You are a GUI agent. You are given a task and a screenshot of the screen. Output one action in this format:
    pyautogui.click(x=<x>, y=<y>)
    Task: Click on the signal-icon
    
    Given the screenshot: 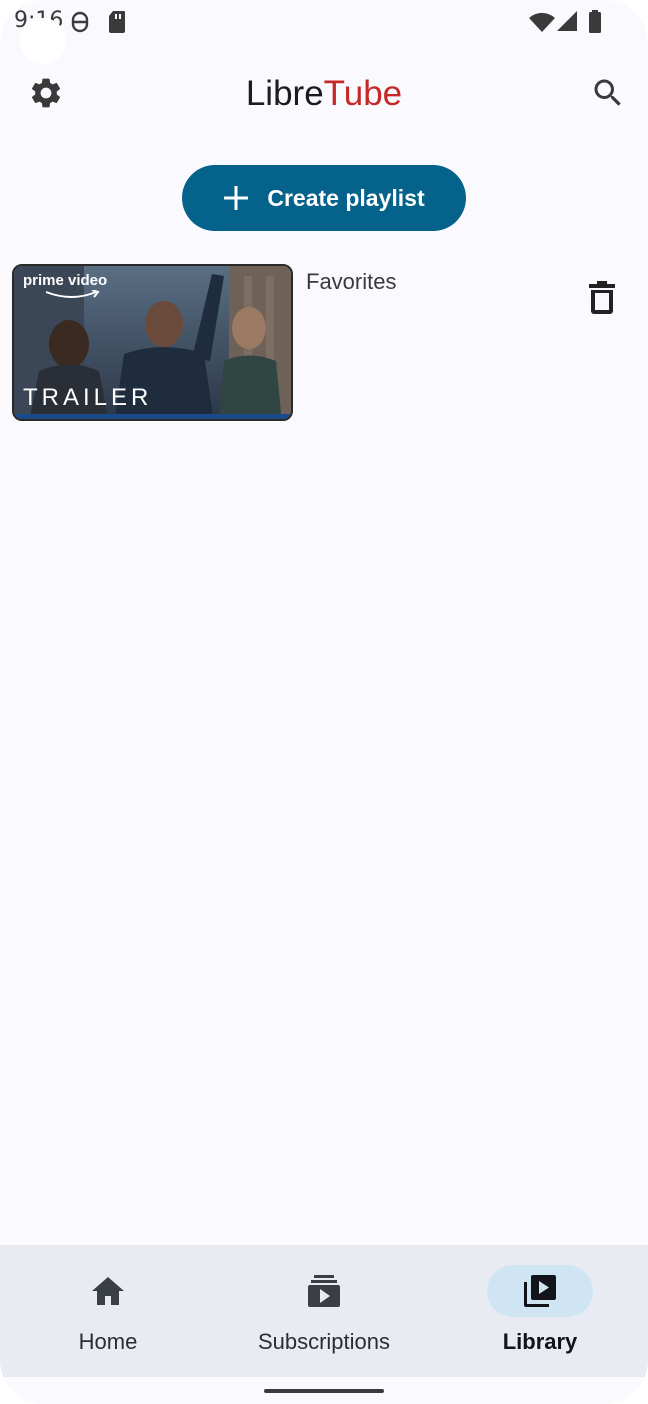 What is the action you would take?
    pyautogui.click(x=567, y=21)
    